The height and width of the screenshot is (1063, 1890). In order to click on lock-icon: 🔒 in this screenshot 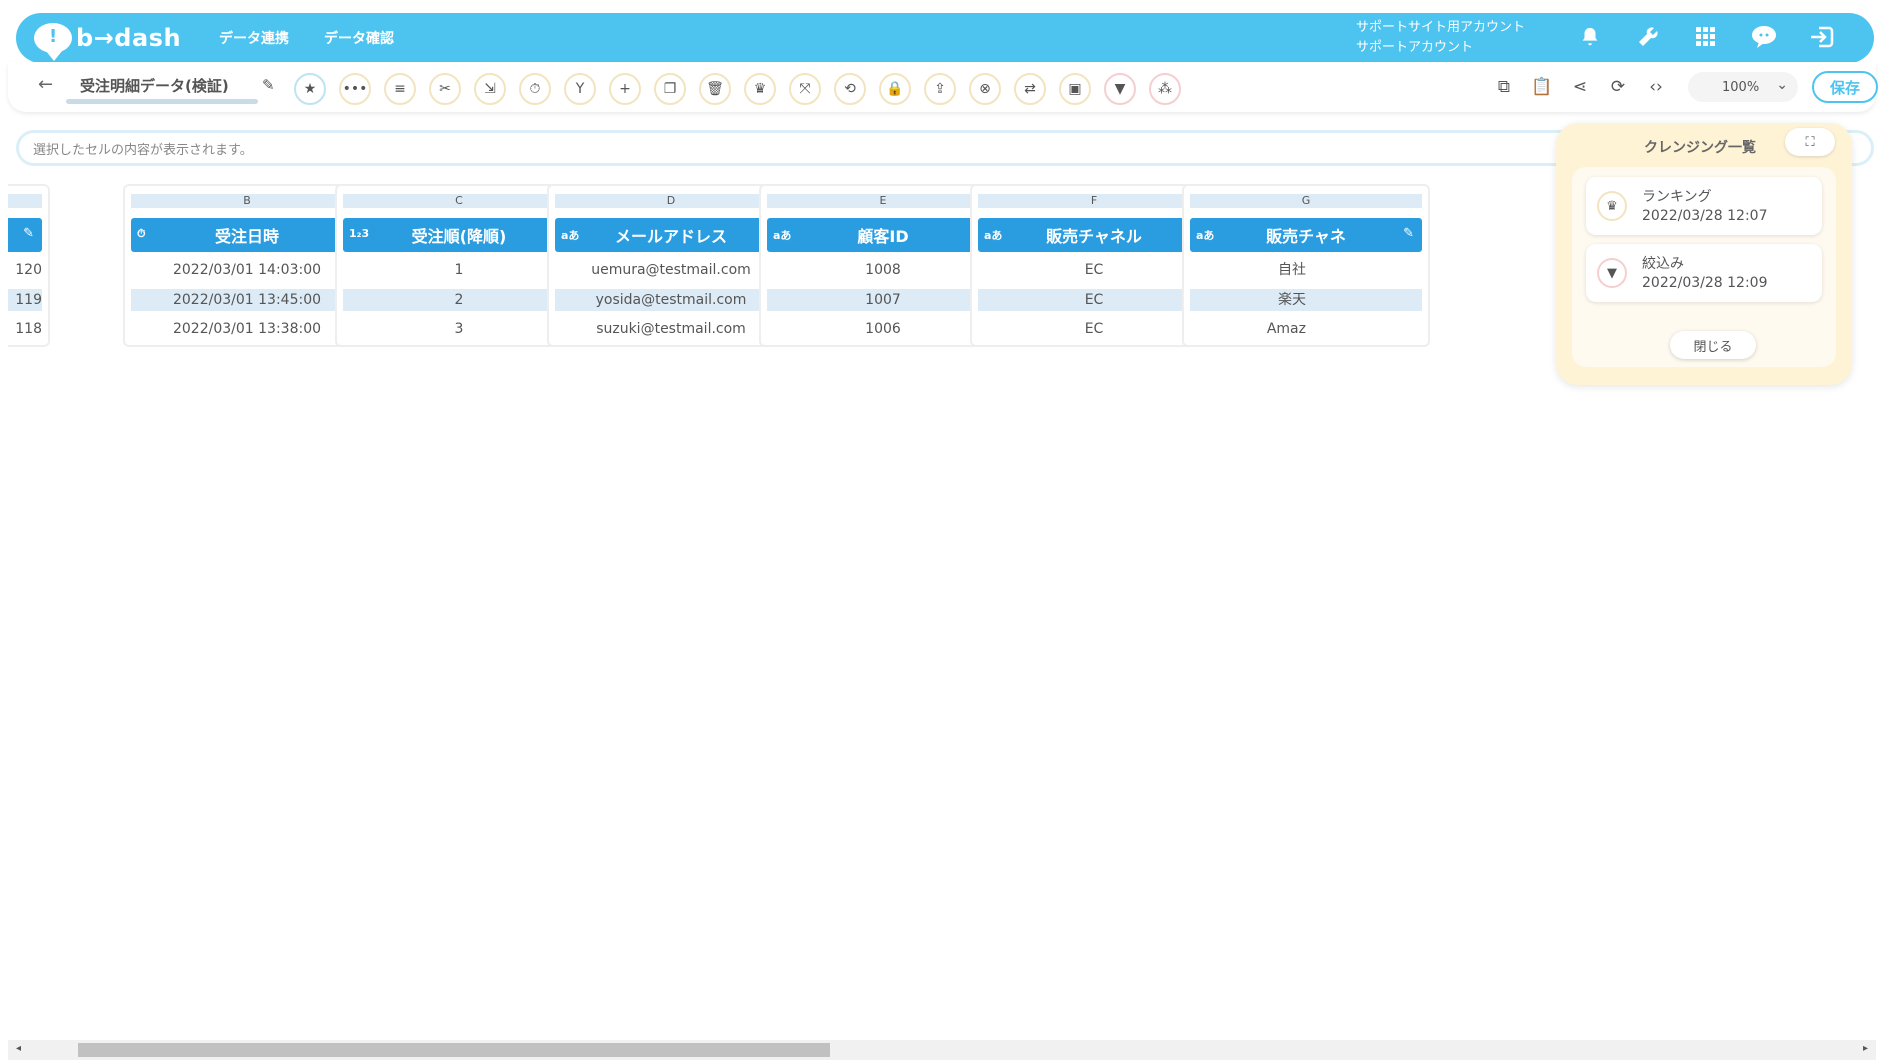, I will do `click(895, 89)`.